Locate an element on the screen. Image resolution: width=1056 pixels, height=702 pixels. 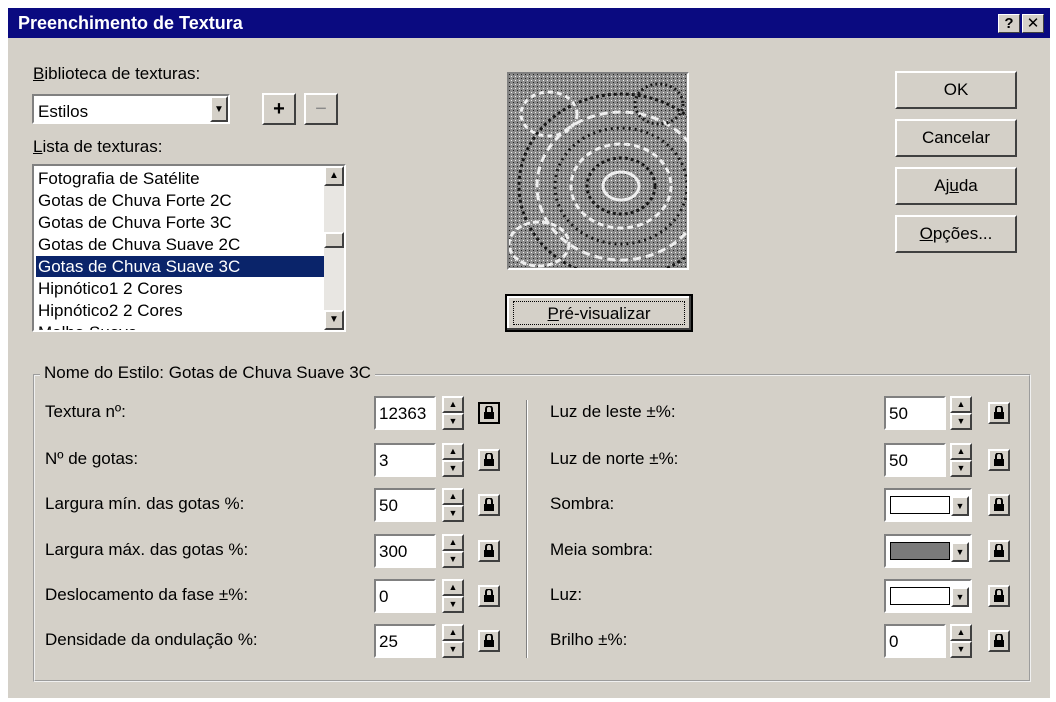
shadow-swatch is located at coordinates (920, 505).